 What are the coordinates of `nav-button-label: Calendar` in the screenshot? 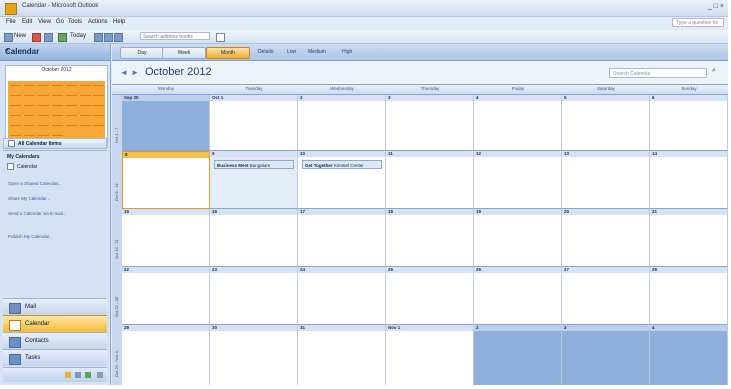 It's located at (37, 324).